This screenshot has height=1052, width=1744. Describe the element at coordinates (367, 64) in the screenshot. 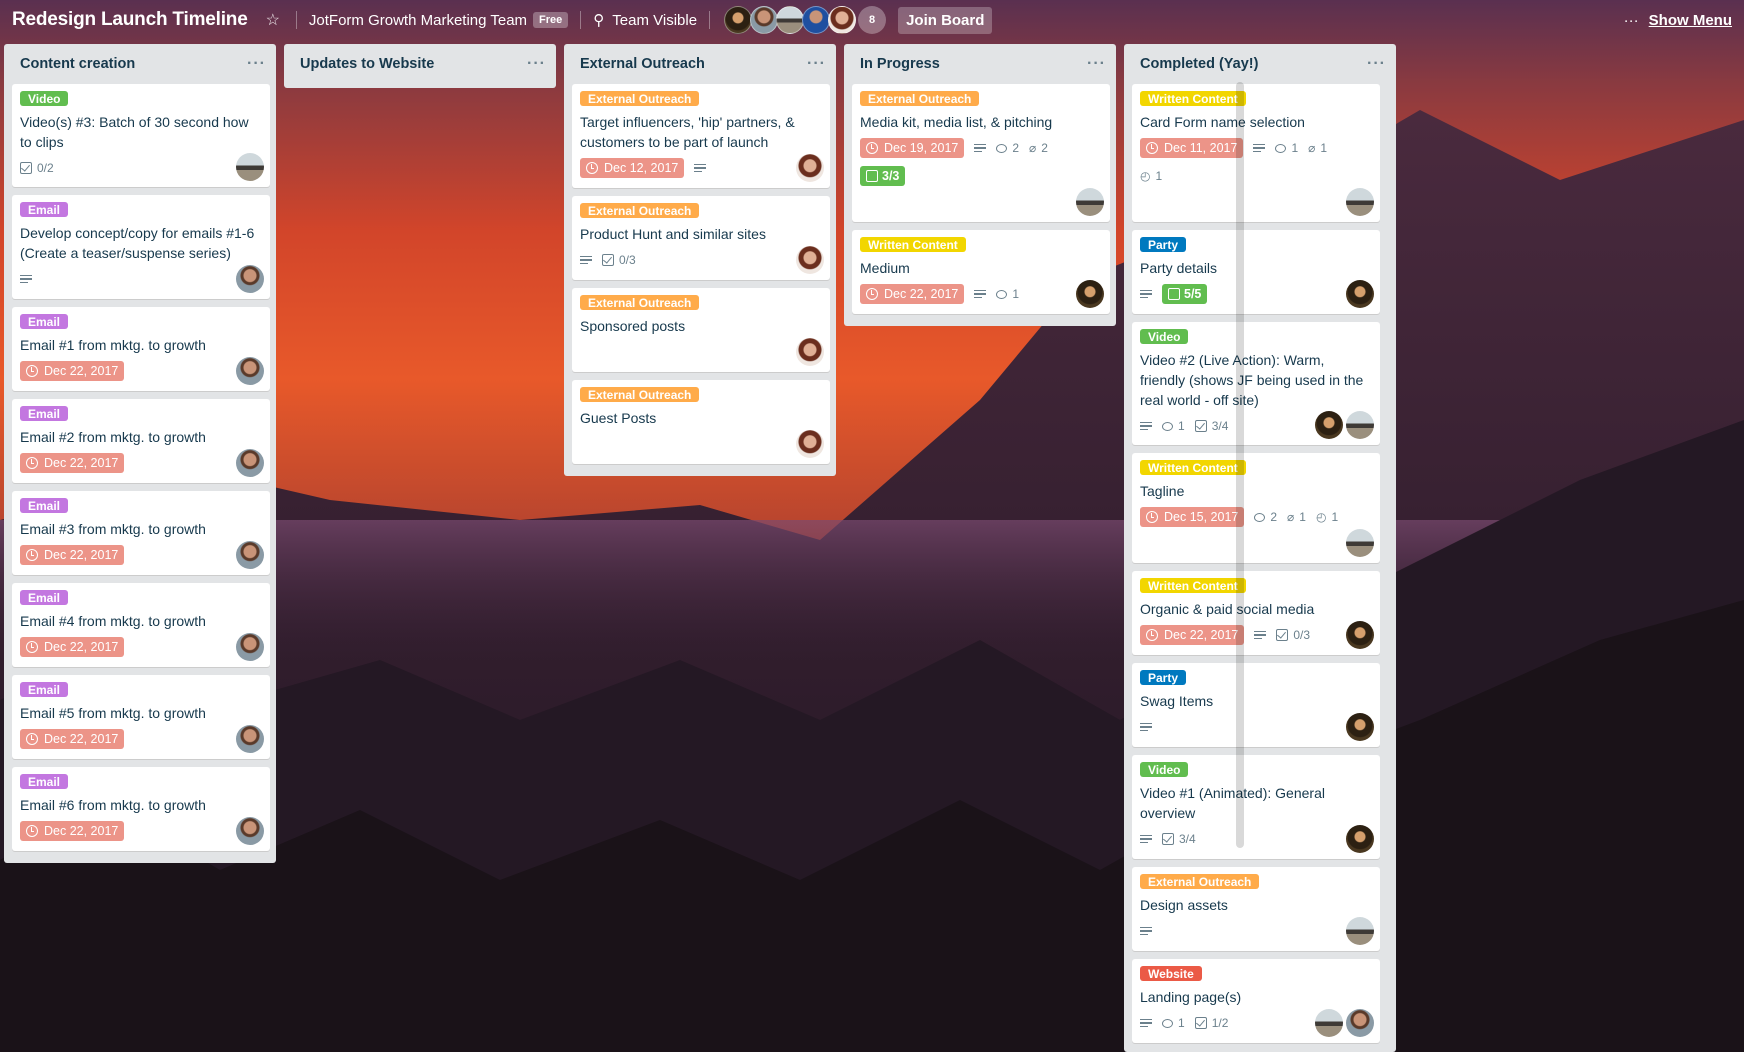

I see `list-title: Updates to Website` at that location.